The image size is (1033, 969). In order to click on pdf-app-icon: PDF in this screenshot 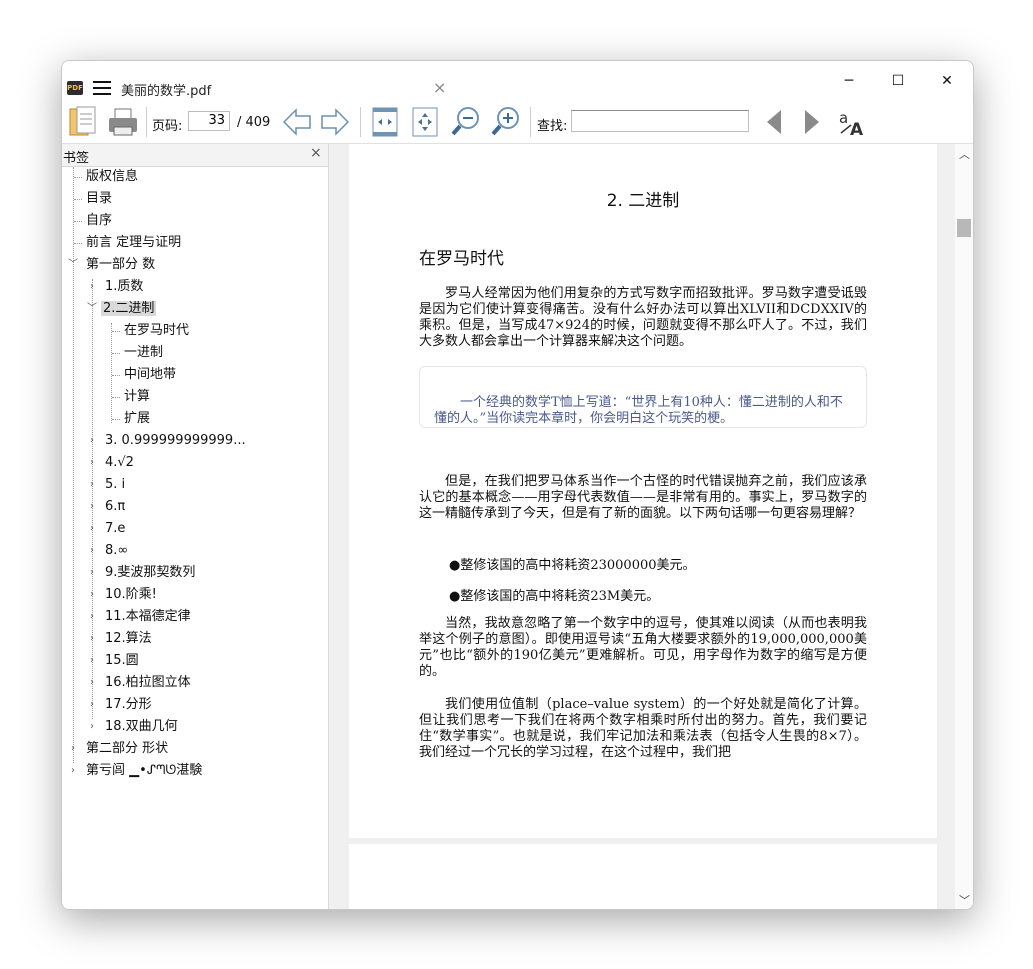, I will do `click(75, 88)`.